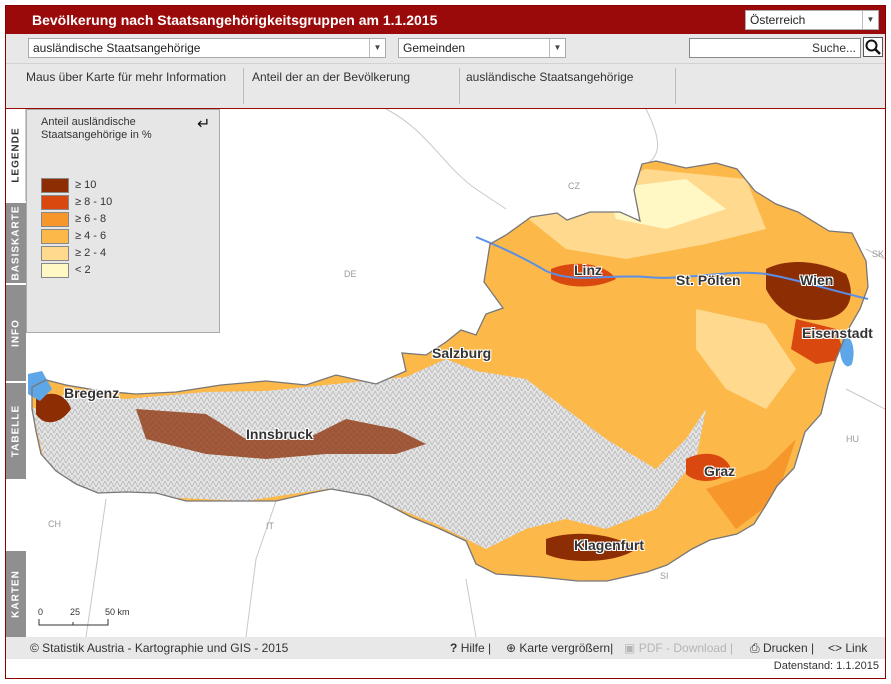  What do you see at coordinates (856, 648) in the screenshot?
I see `link-label: Link` at bounding box center [856, 648].